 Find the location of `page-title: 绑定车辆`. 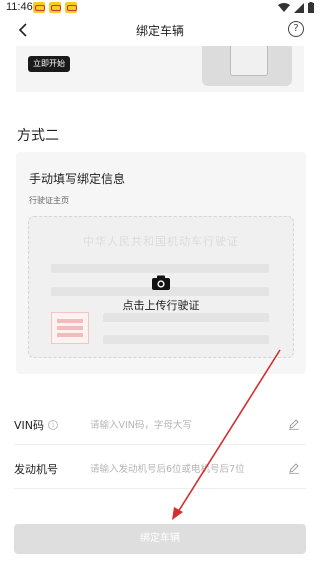

page-title: 绑定车辆 is located at coordinates (159, 31).